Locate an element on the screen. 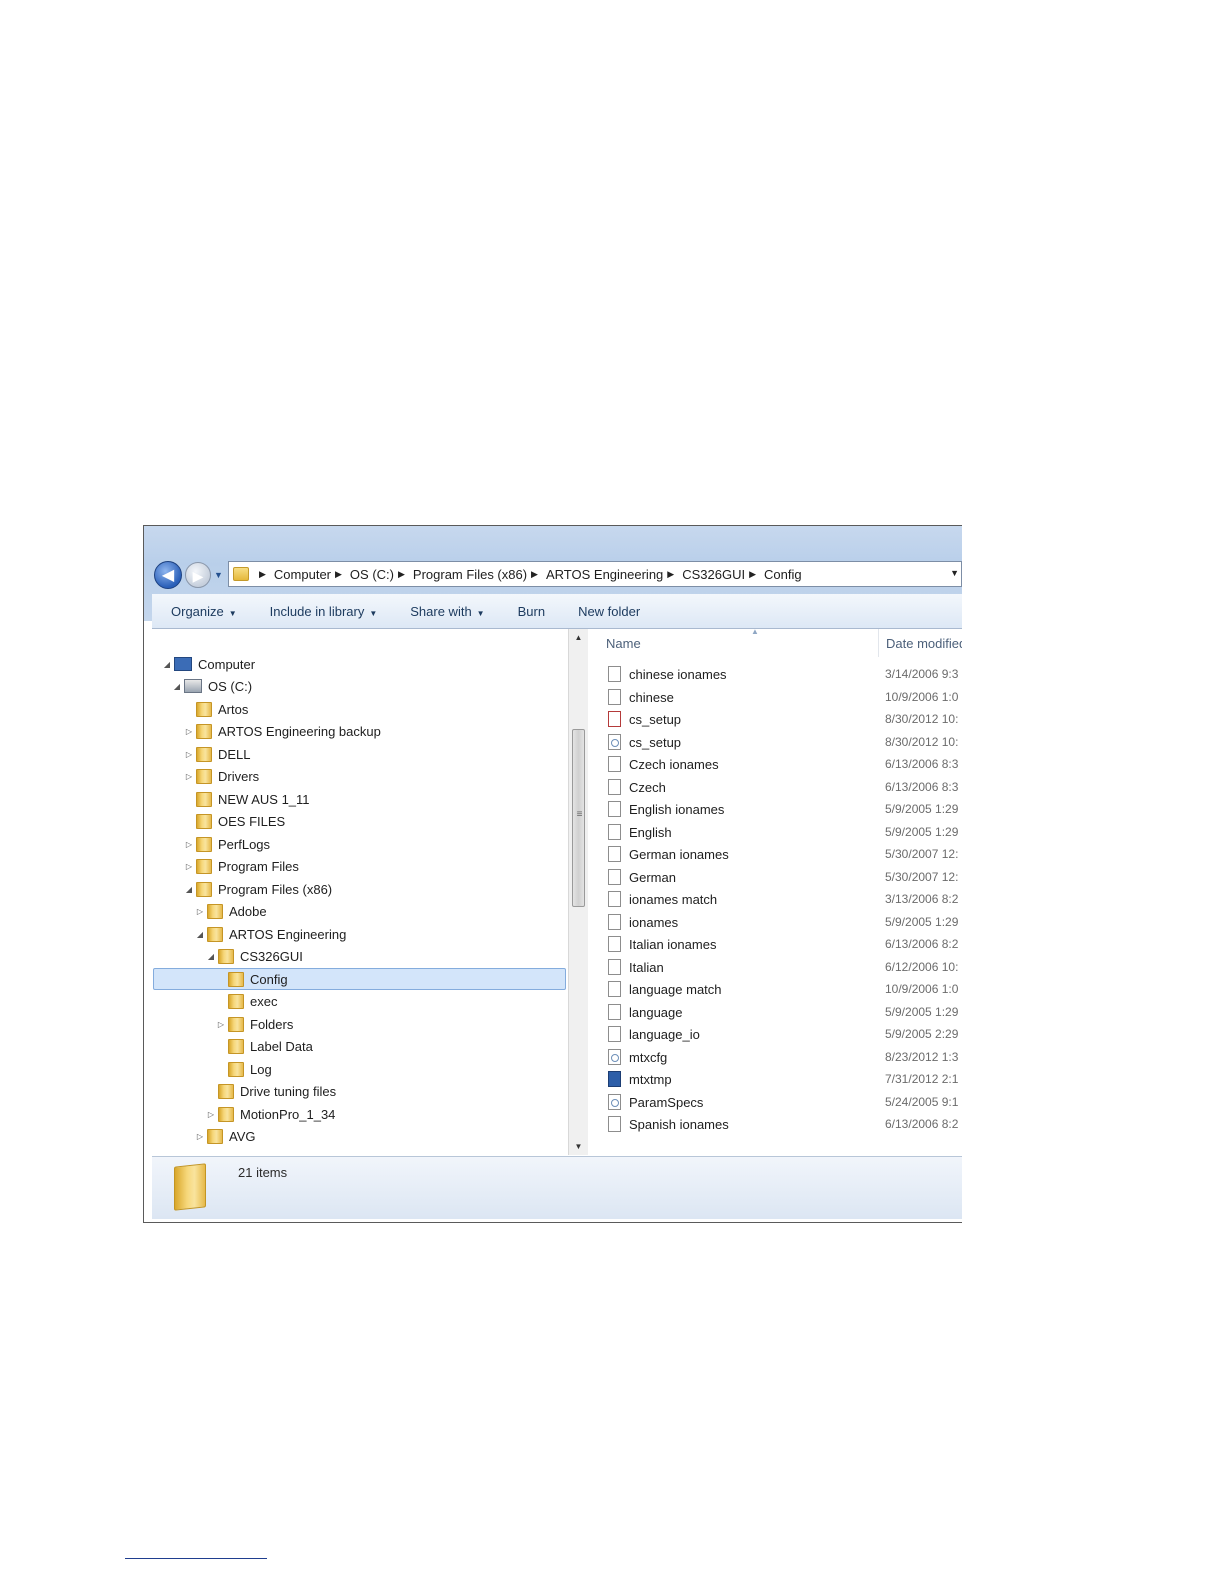  tree-item-new-aus: NEW AUS 1_11 is located at coordinates (247, 799).